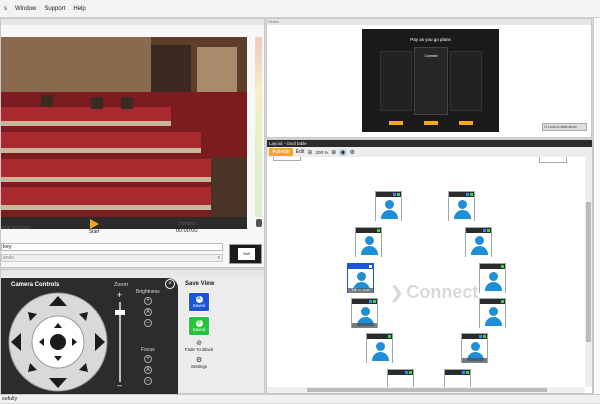 Image resolution: width=600 pixels, height=404 pixels. What do you see at coordinates (119, 295) in the screenshot?
I see `zoom-in-button: +` at bounding box center [119, 295].